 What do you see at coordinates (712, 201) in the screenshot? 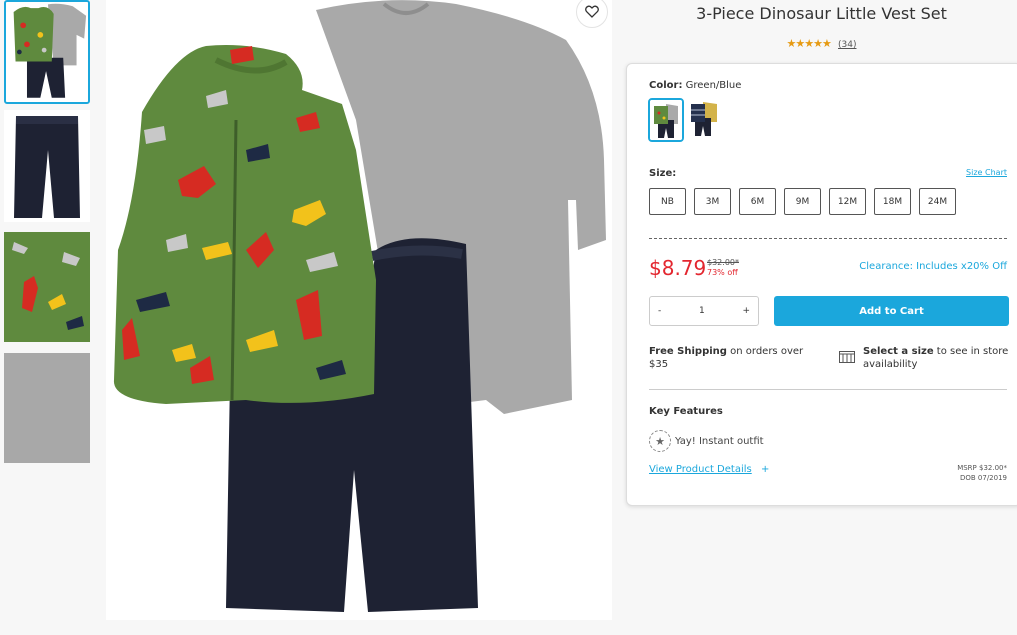
I see `size-option-3m: 3M` at bounding box center [712, 201].